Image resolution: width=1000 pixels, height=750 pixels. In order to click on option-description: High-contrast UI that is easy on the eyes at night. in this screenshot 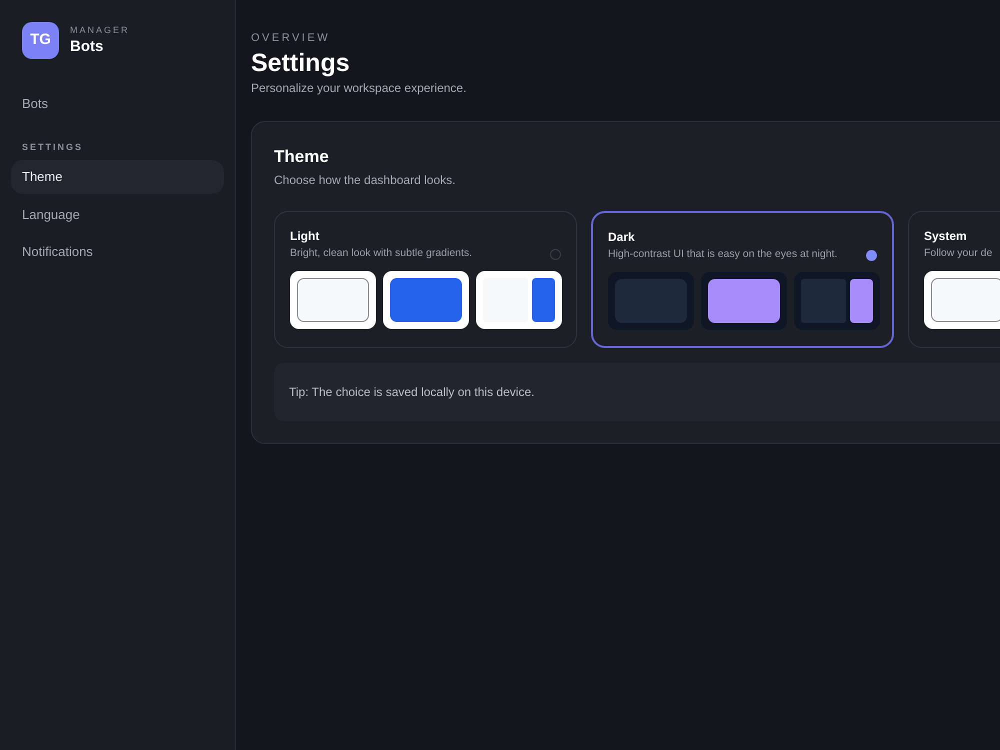, I will do `click(723, 254)`.